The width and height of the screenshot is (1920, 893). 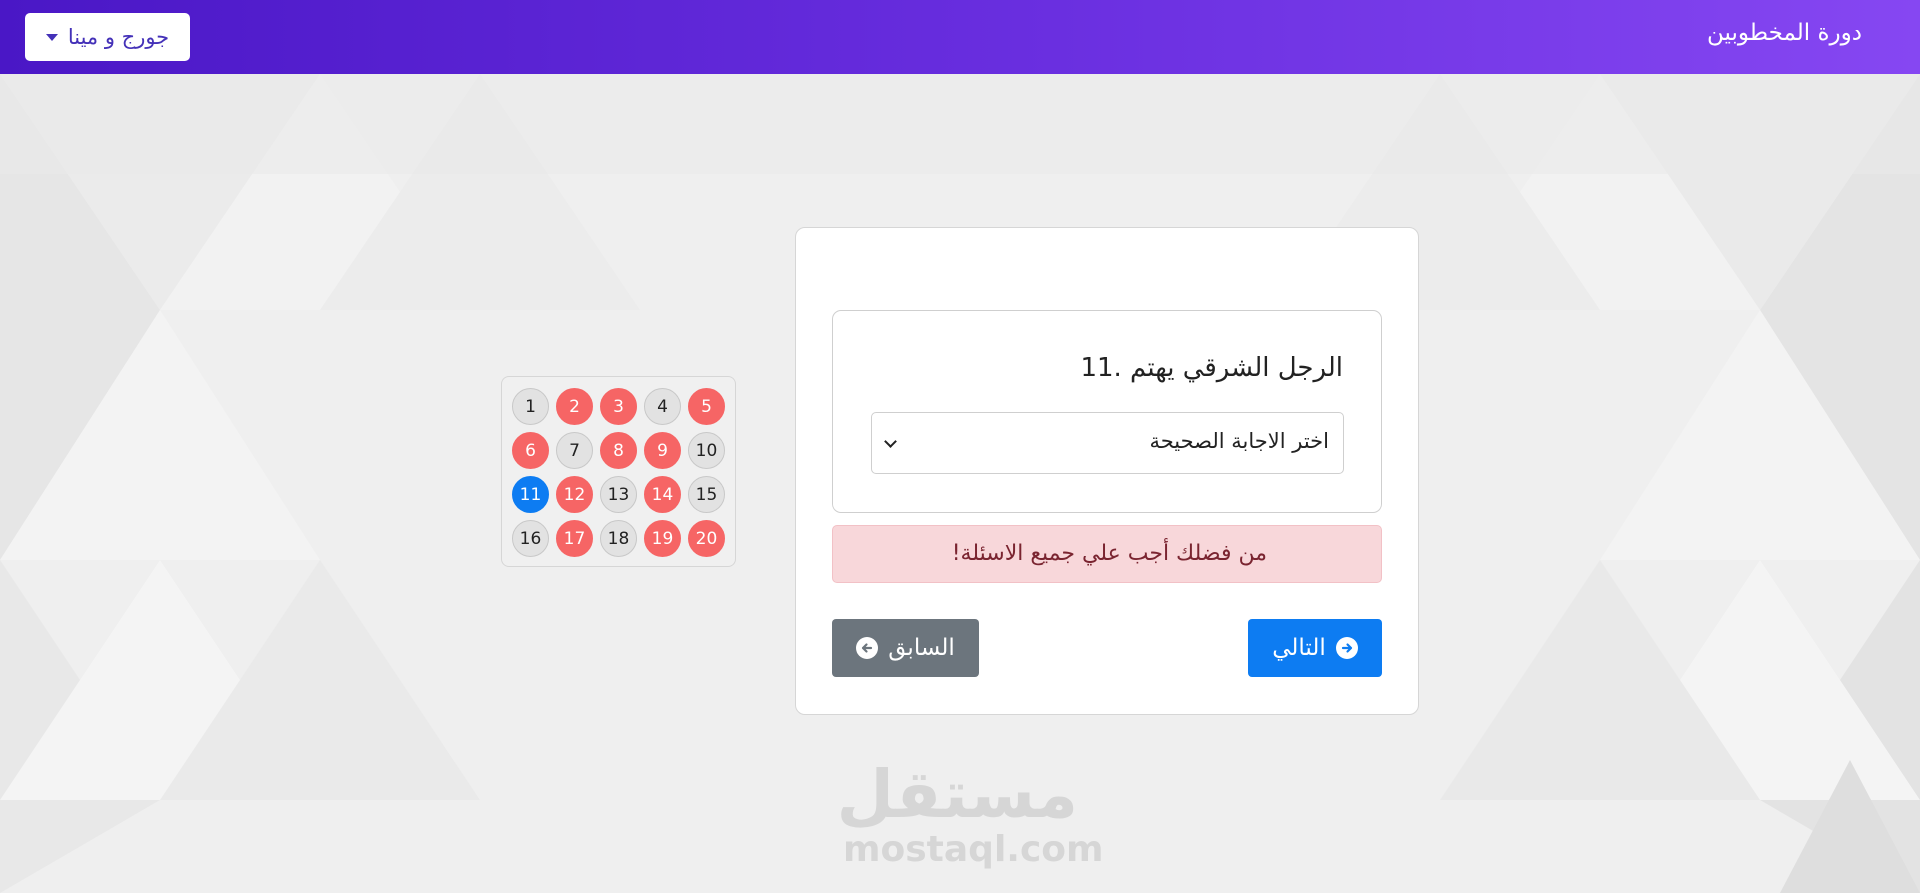 I want to click on user-menu-label: جورج و مينا, so click(x=118, y=37).